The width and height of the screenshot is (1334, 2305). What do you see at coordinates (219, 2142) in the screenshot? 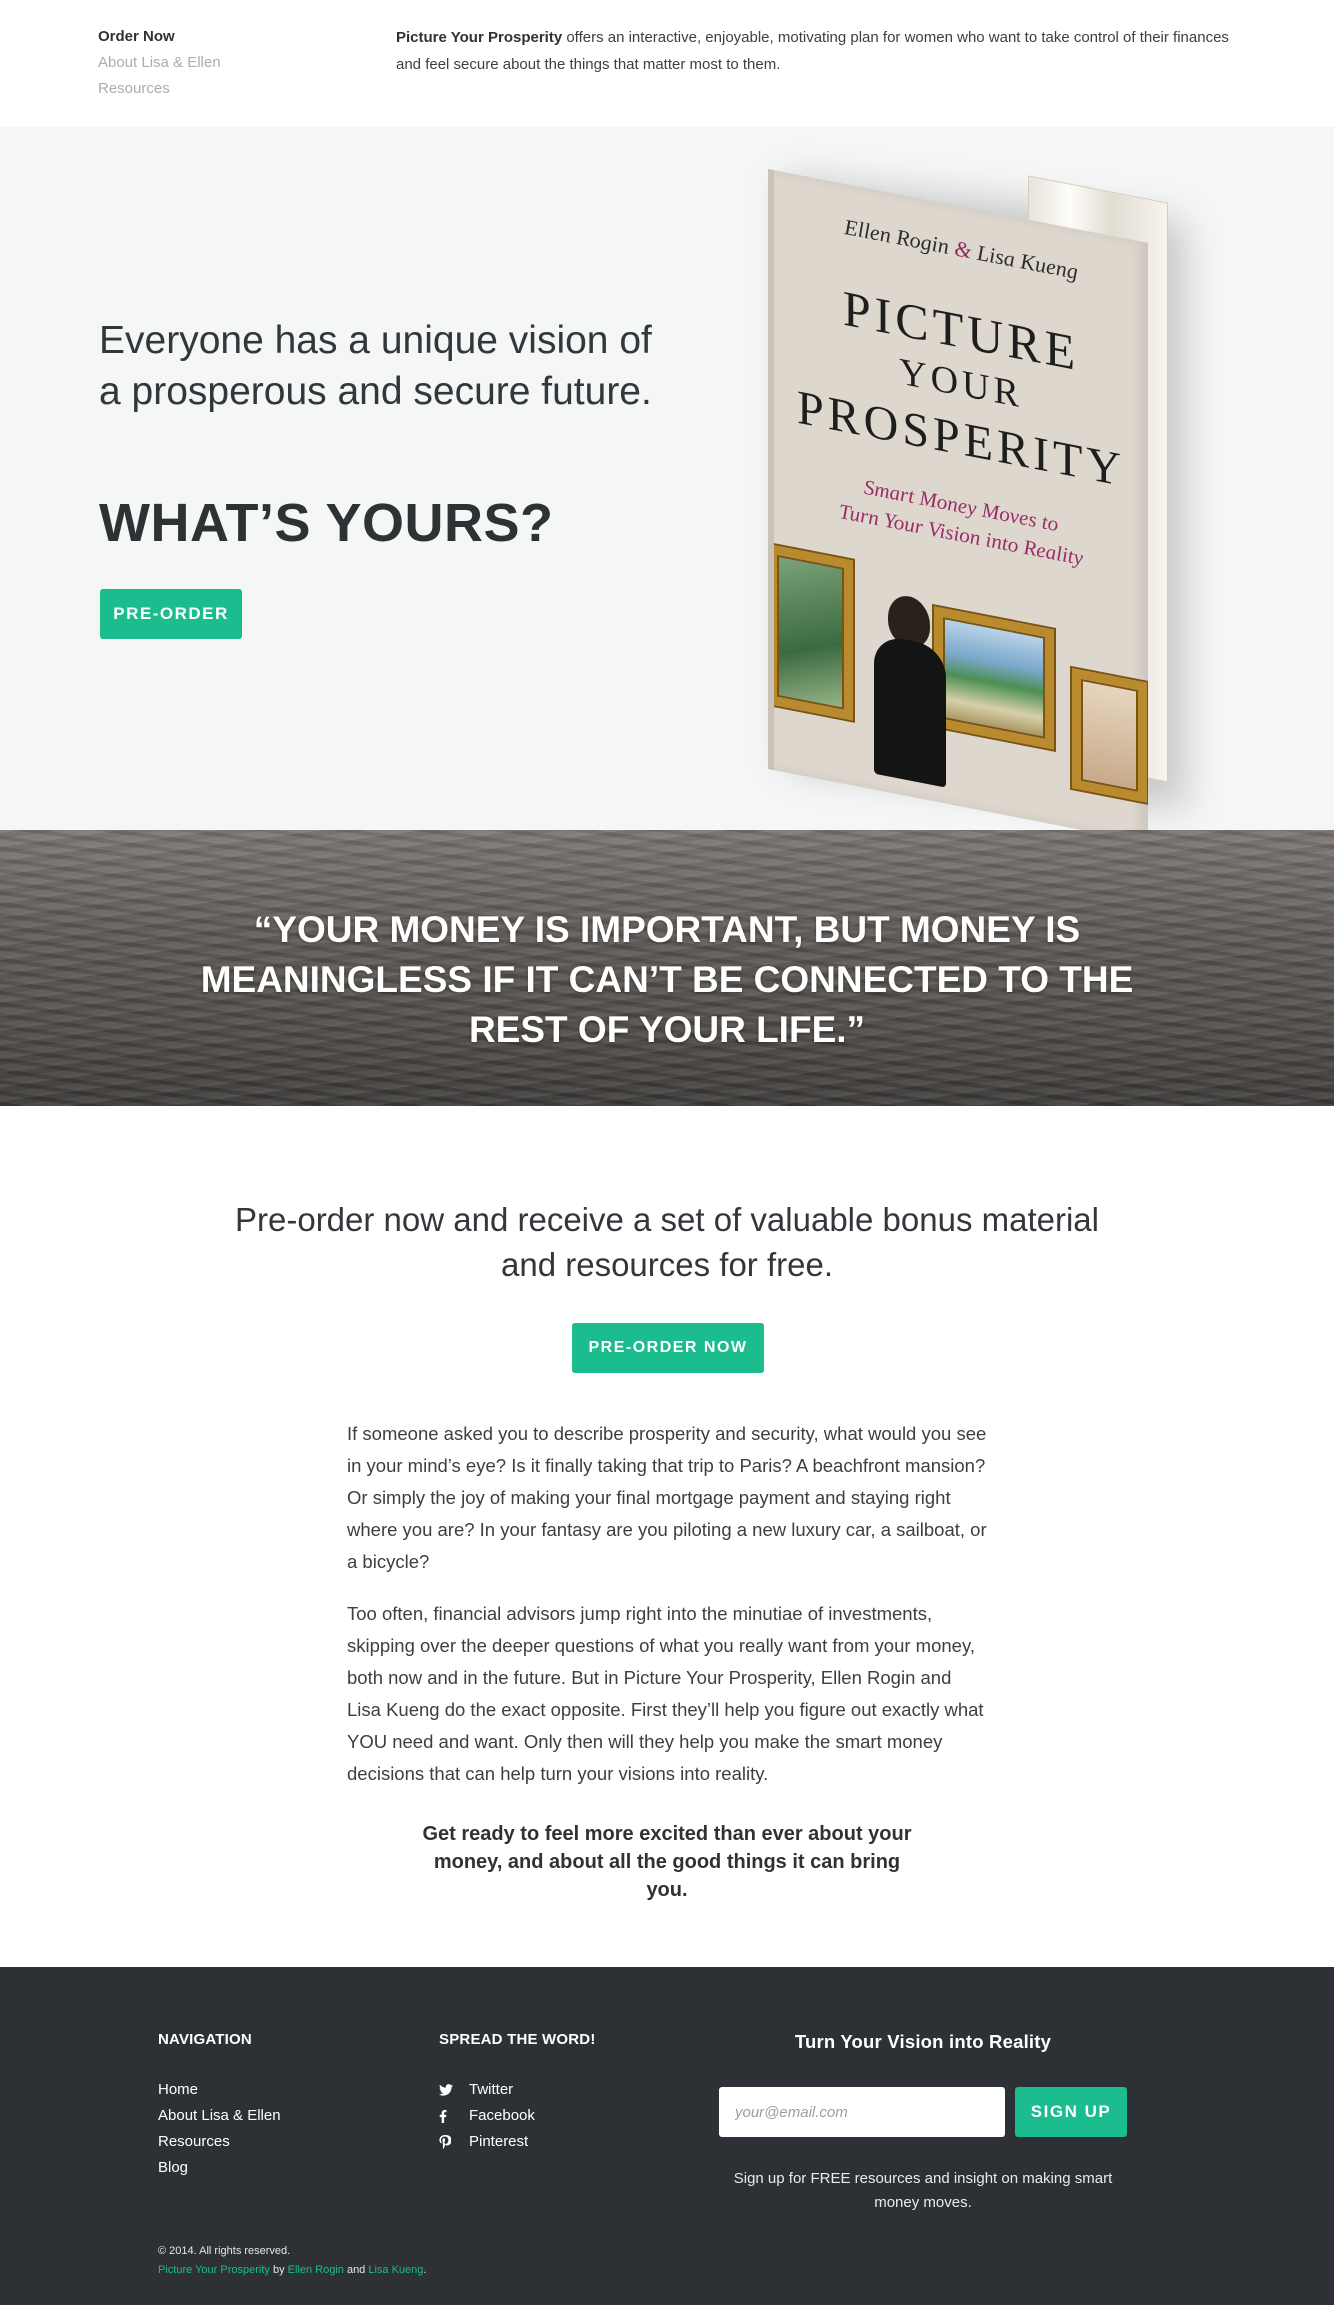
I see `footer-nav-resources: Resources` at bounding box center [219, 2142].